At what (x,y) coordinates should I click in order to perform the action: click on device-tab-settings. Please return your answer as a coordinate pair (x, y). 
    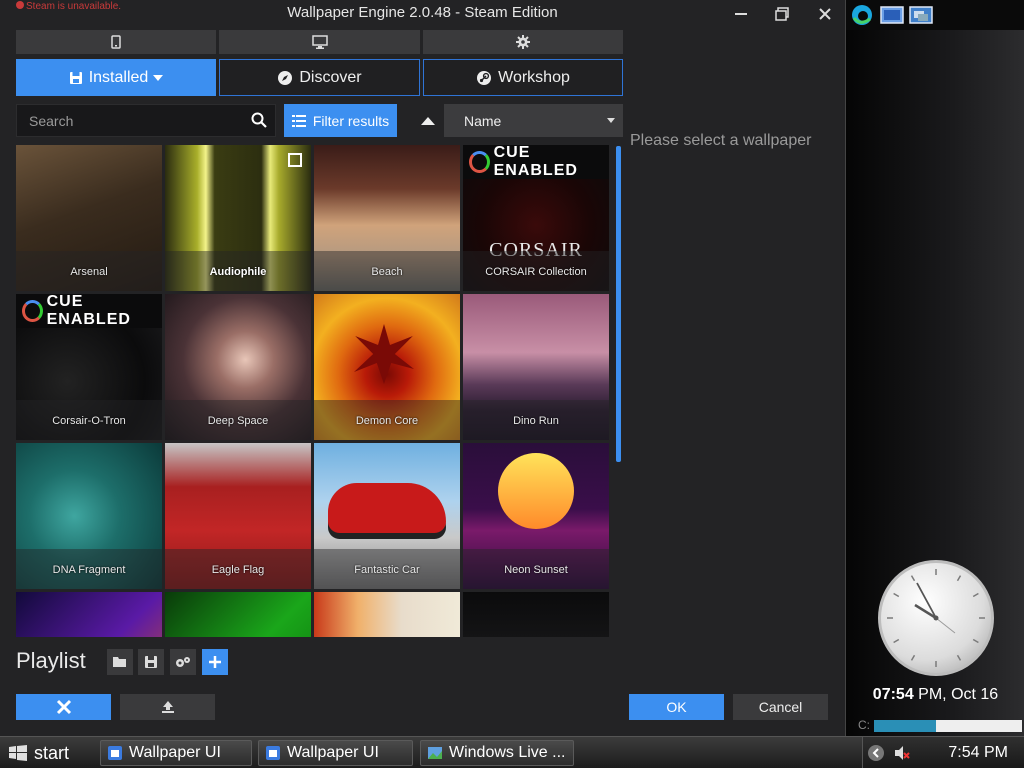
    Looking at the image, I should click on (523, 42).